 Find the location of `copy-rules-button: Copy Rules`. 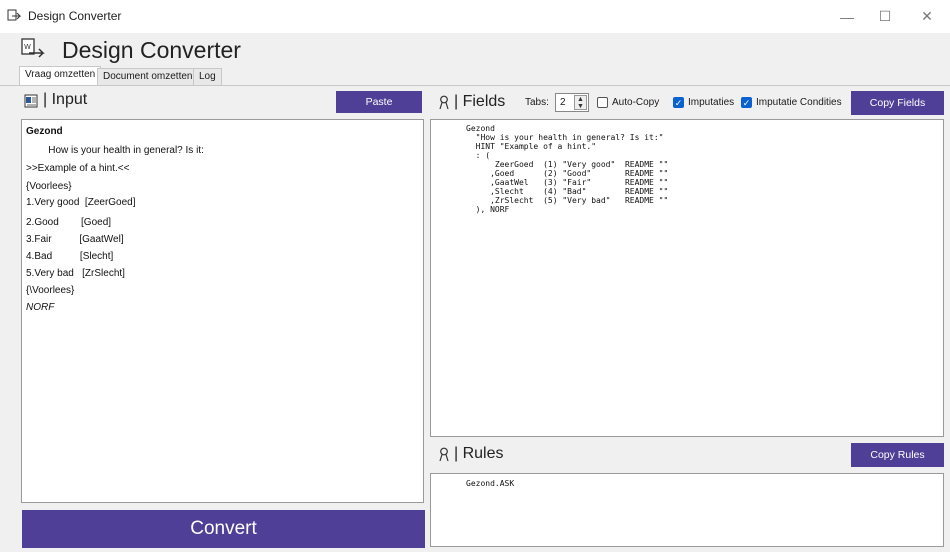

copy-rules-button: Copy Rules is located at coordinates (897, 455).